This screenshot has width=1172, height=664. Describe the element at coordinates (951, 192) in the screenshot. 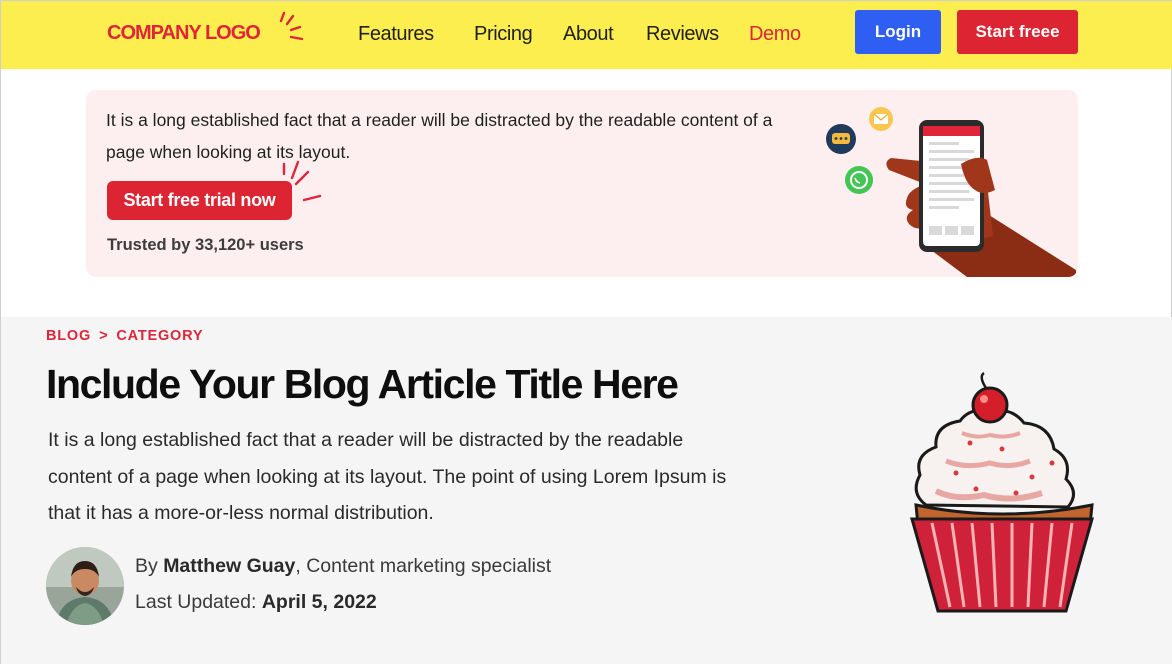

I see `phone-in-hand-illustration` at that location.